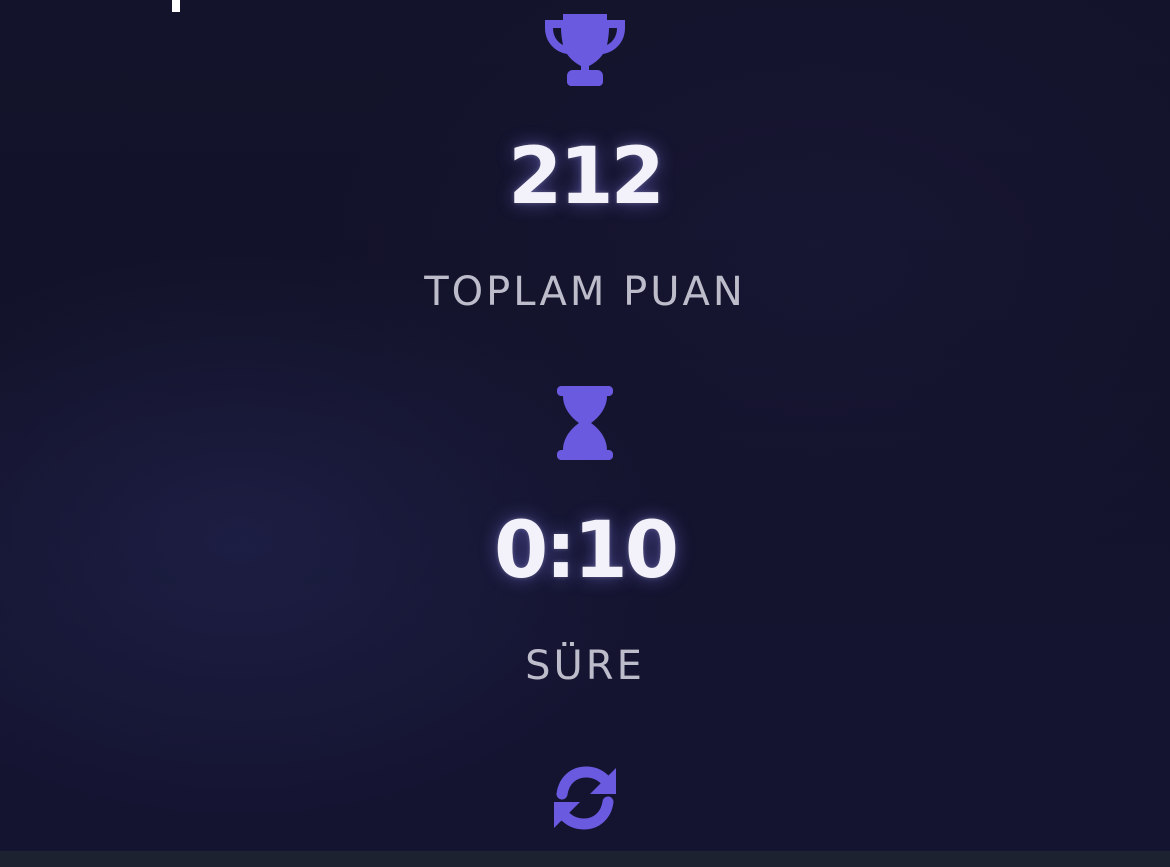  Describe the element at coordinates (176, 6) in the screenshot. I see `title-fragment` at that location.